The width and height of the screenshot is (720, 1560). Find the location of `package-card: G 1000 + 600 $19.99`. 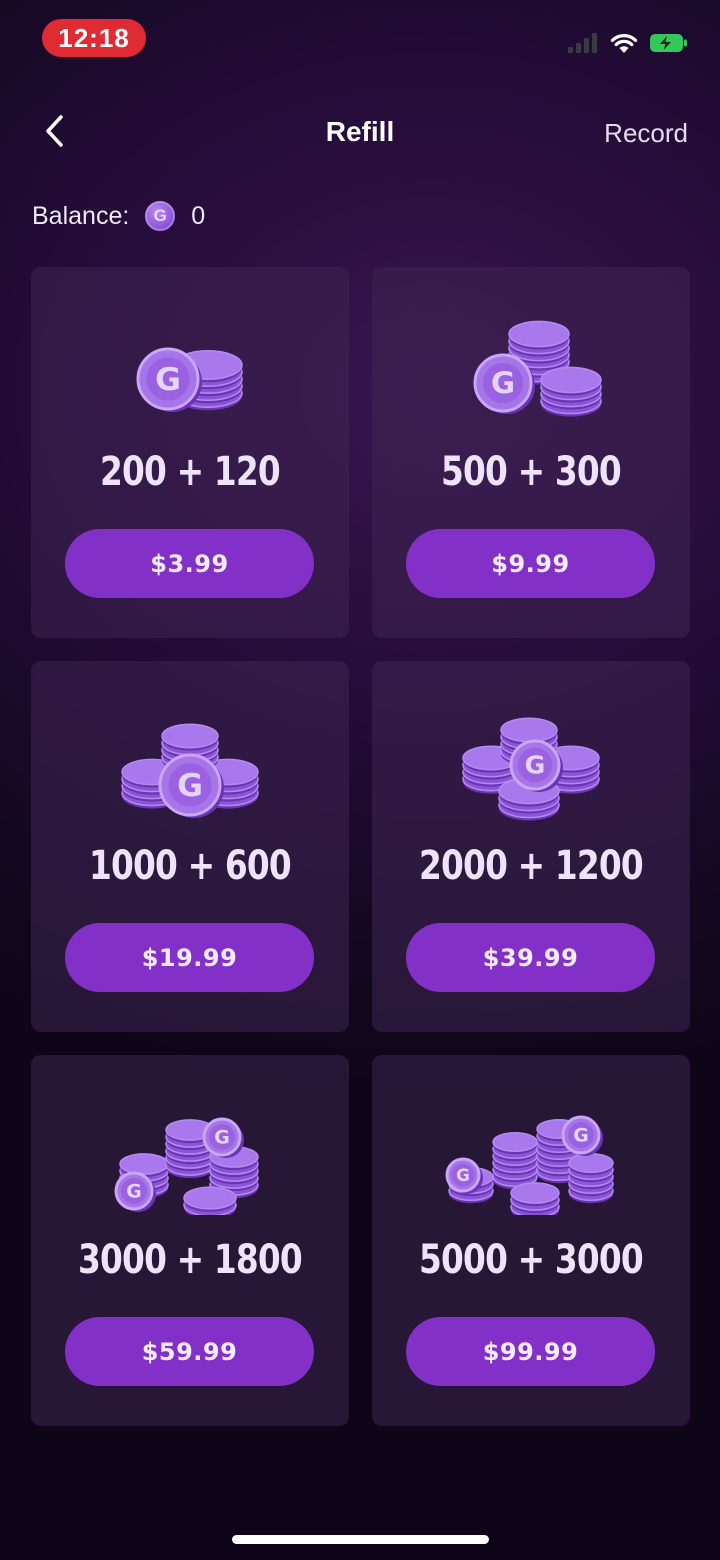

package-card: G 1000 + 600 $19.99 is located at coordinates (190, 846).